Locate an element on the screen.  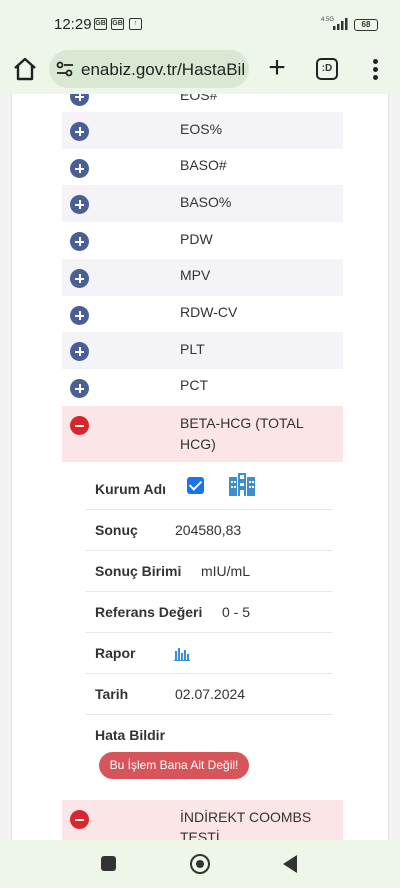
test-name: MPV is located at coordinates (195, 275).